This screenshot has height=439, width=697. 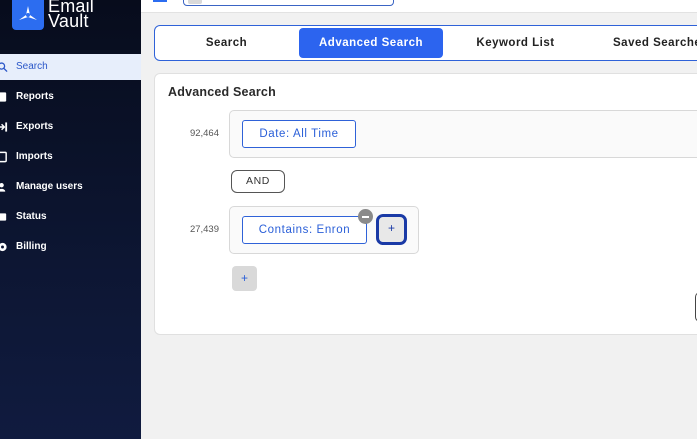 I want to click on sidebar-item-label: Status, so click(x=31, y=216).